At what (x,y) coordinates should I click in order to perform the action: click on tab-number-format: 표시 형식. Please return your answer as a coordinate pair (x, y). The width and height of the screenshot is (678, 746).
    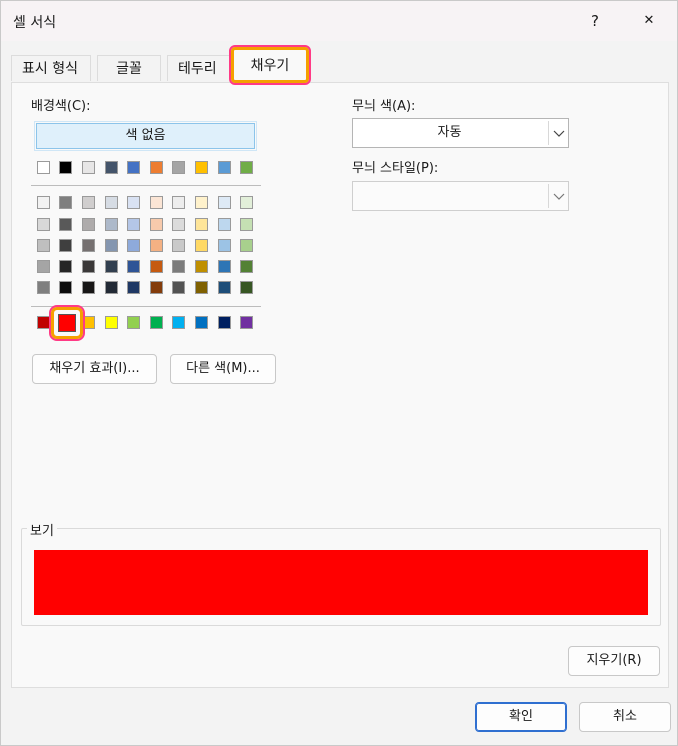
    Looking at the image, I should click on (51, 68).